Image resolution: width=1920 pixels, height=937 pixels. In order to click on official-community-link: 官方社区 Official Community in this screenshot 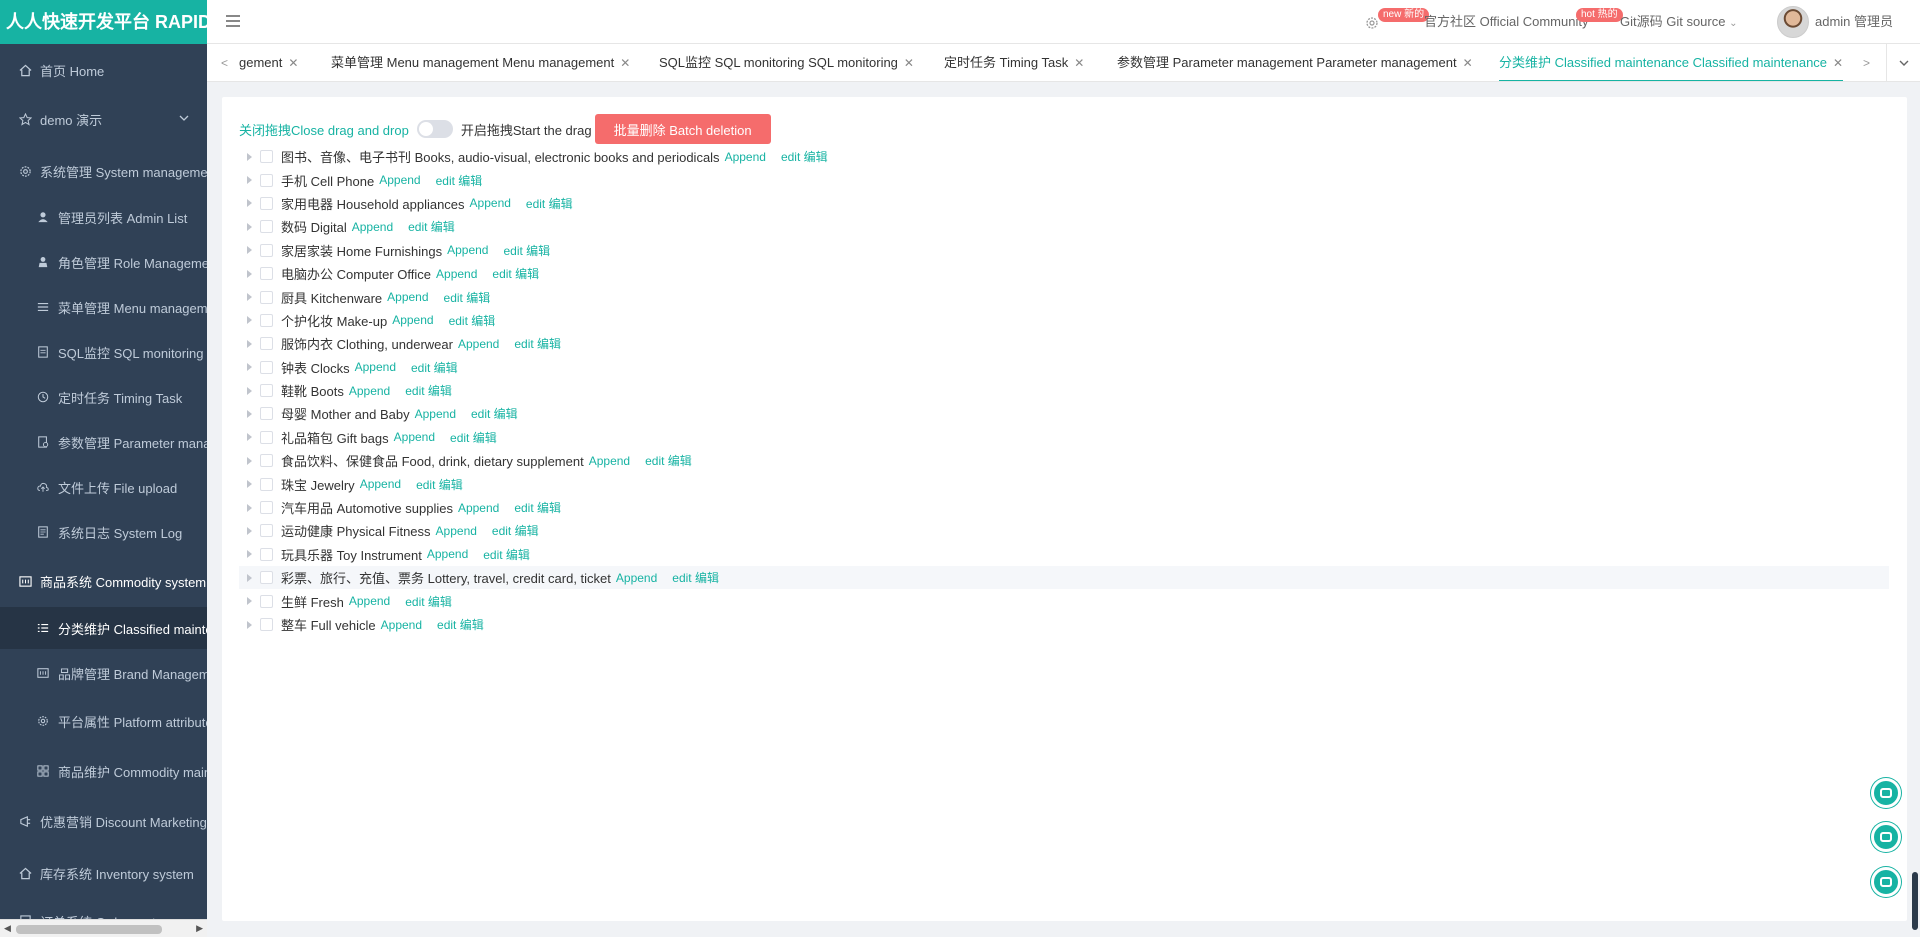, I will do `click(1506, 22)`.